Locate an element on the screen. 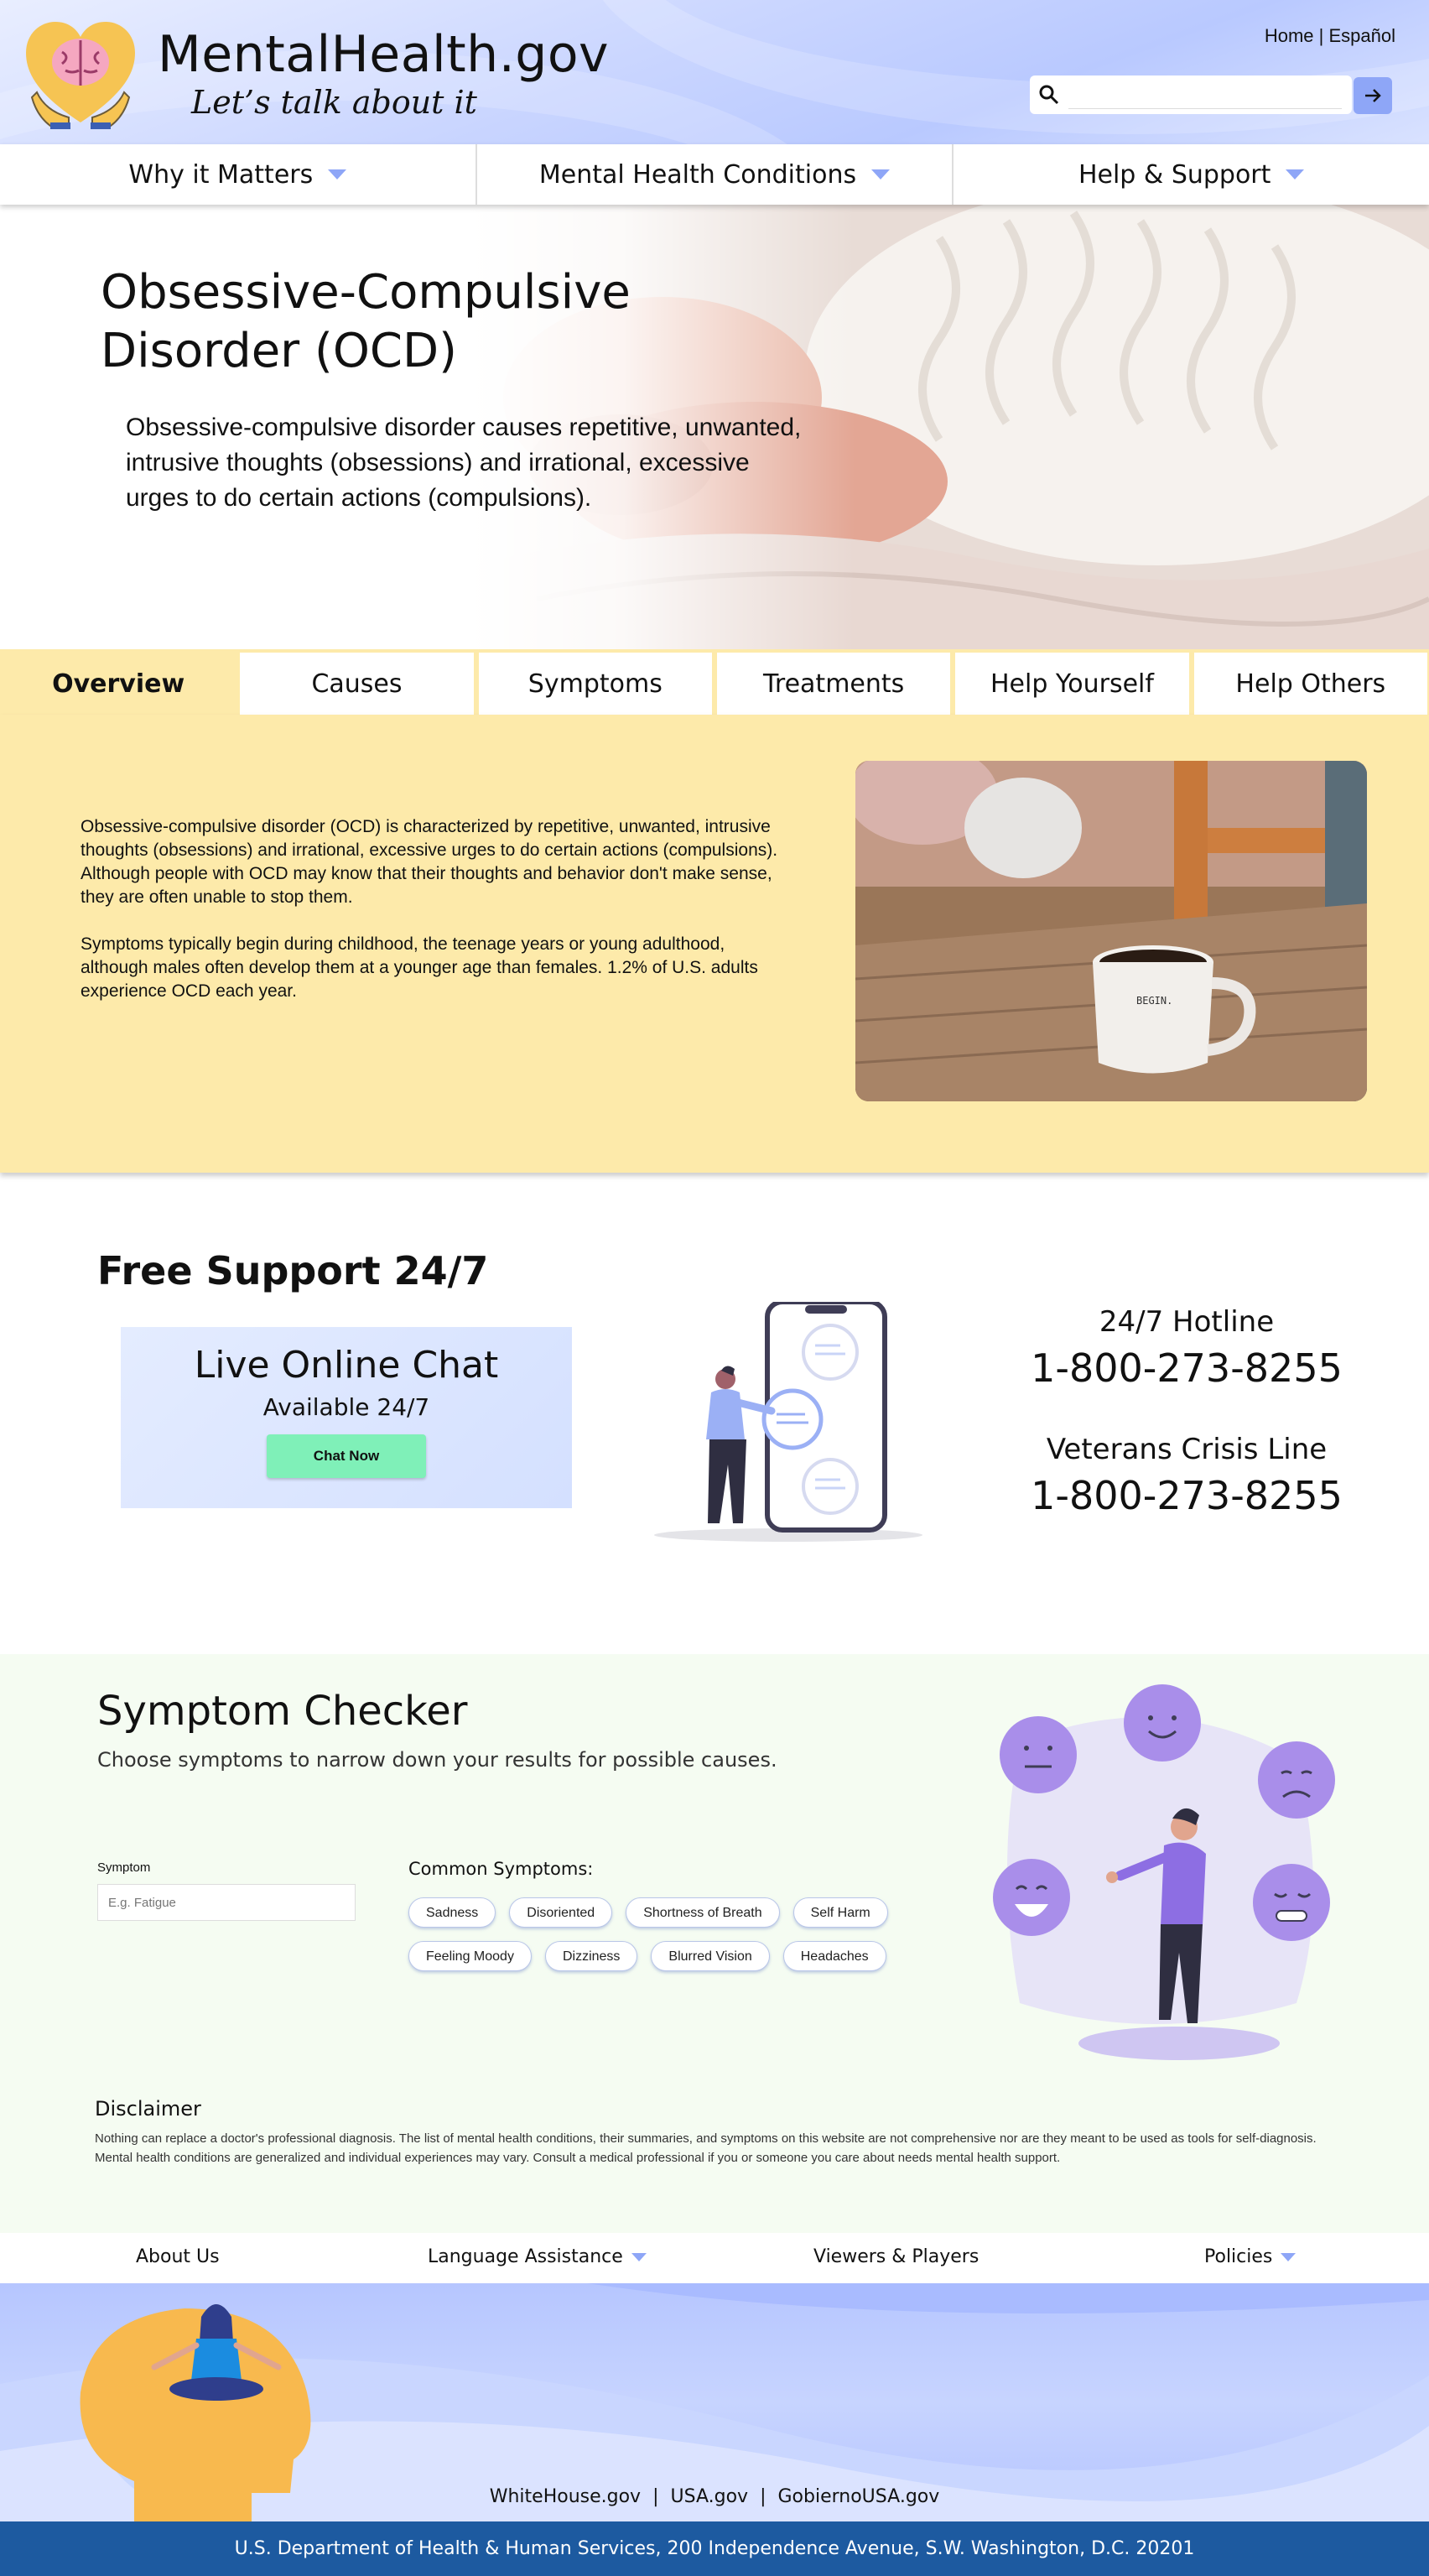  search-box is located at coordinates (1191, 94).